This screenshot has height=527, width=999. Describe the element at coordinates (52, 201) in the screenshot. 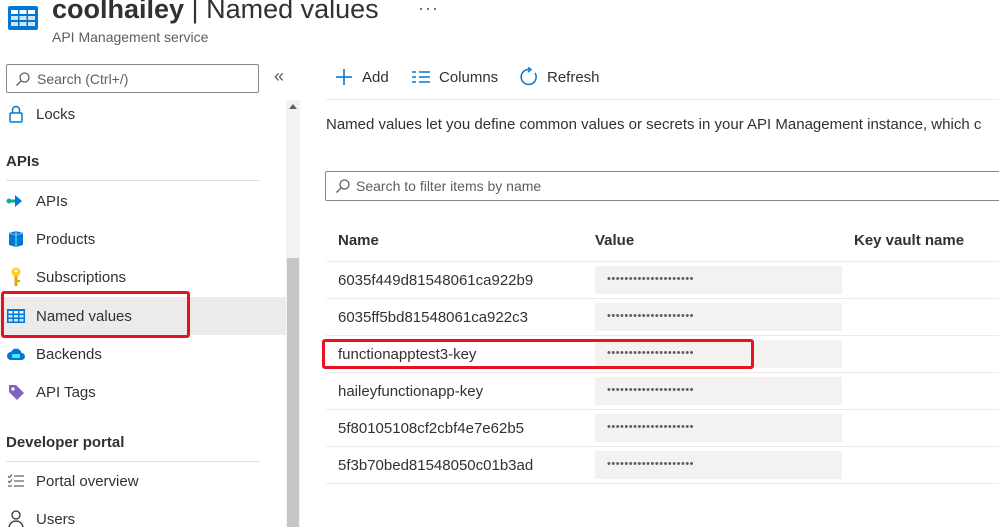

I see `sidebar-item-label: APIs` at that location.